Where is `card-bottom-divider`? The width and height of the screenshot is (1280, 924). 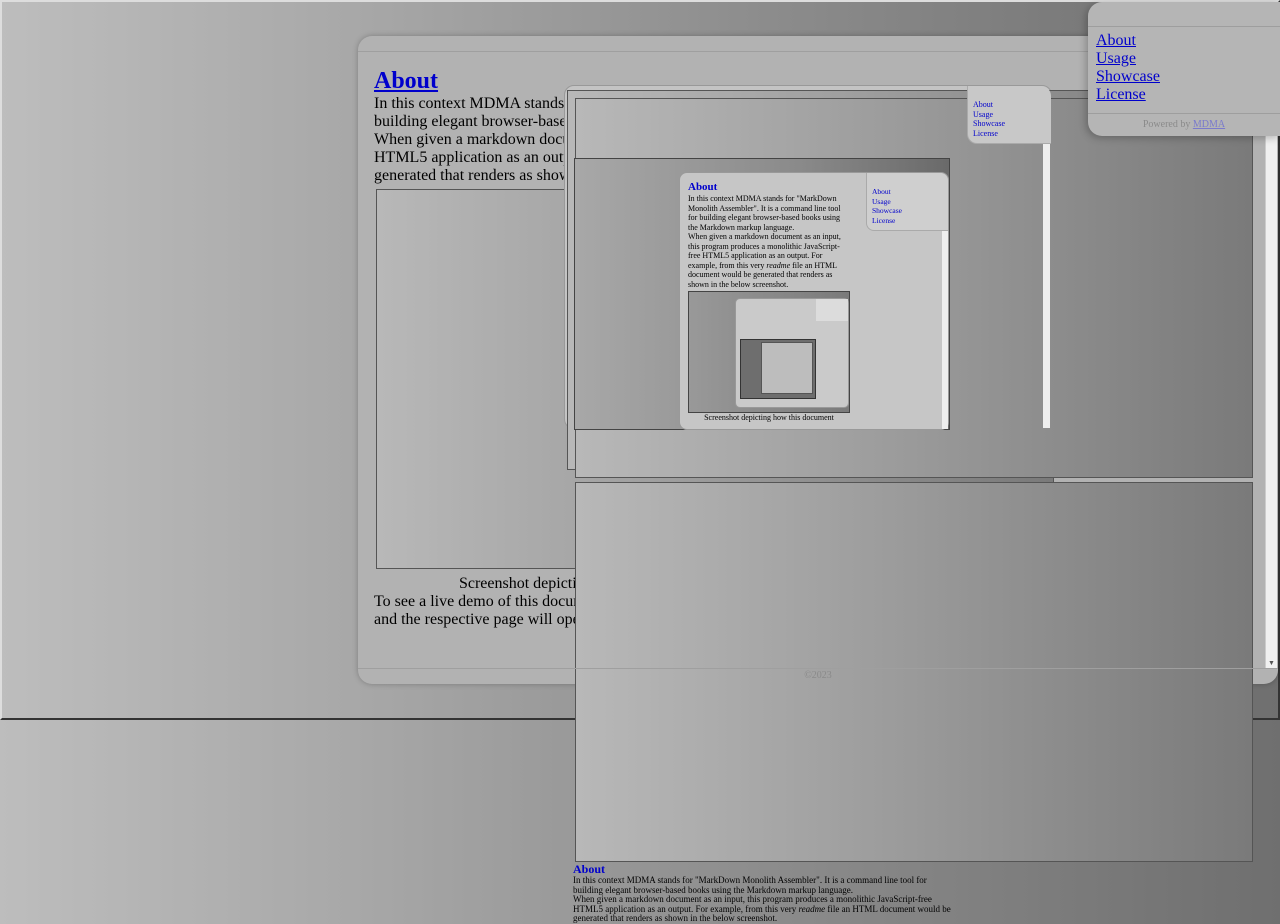
card-bottom-divider is located at coordinates (818, 668).